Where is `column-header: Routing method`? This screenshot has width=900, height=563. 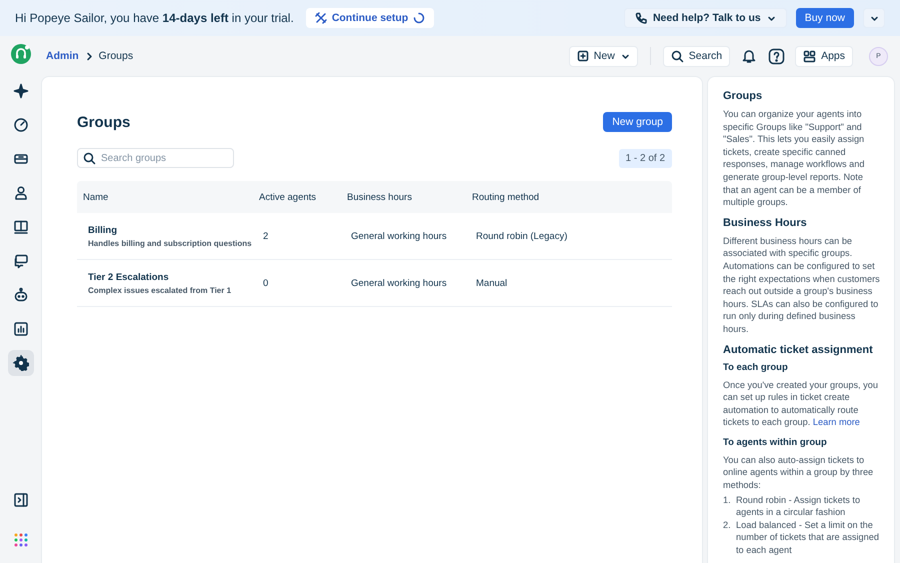 column-header: Routing method is located at coordinates (505, 197).